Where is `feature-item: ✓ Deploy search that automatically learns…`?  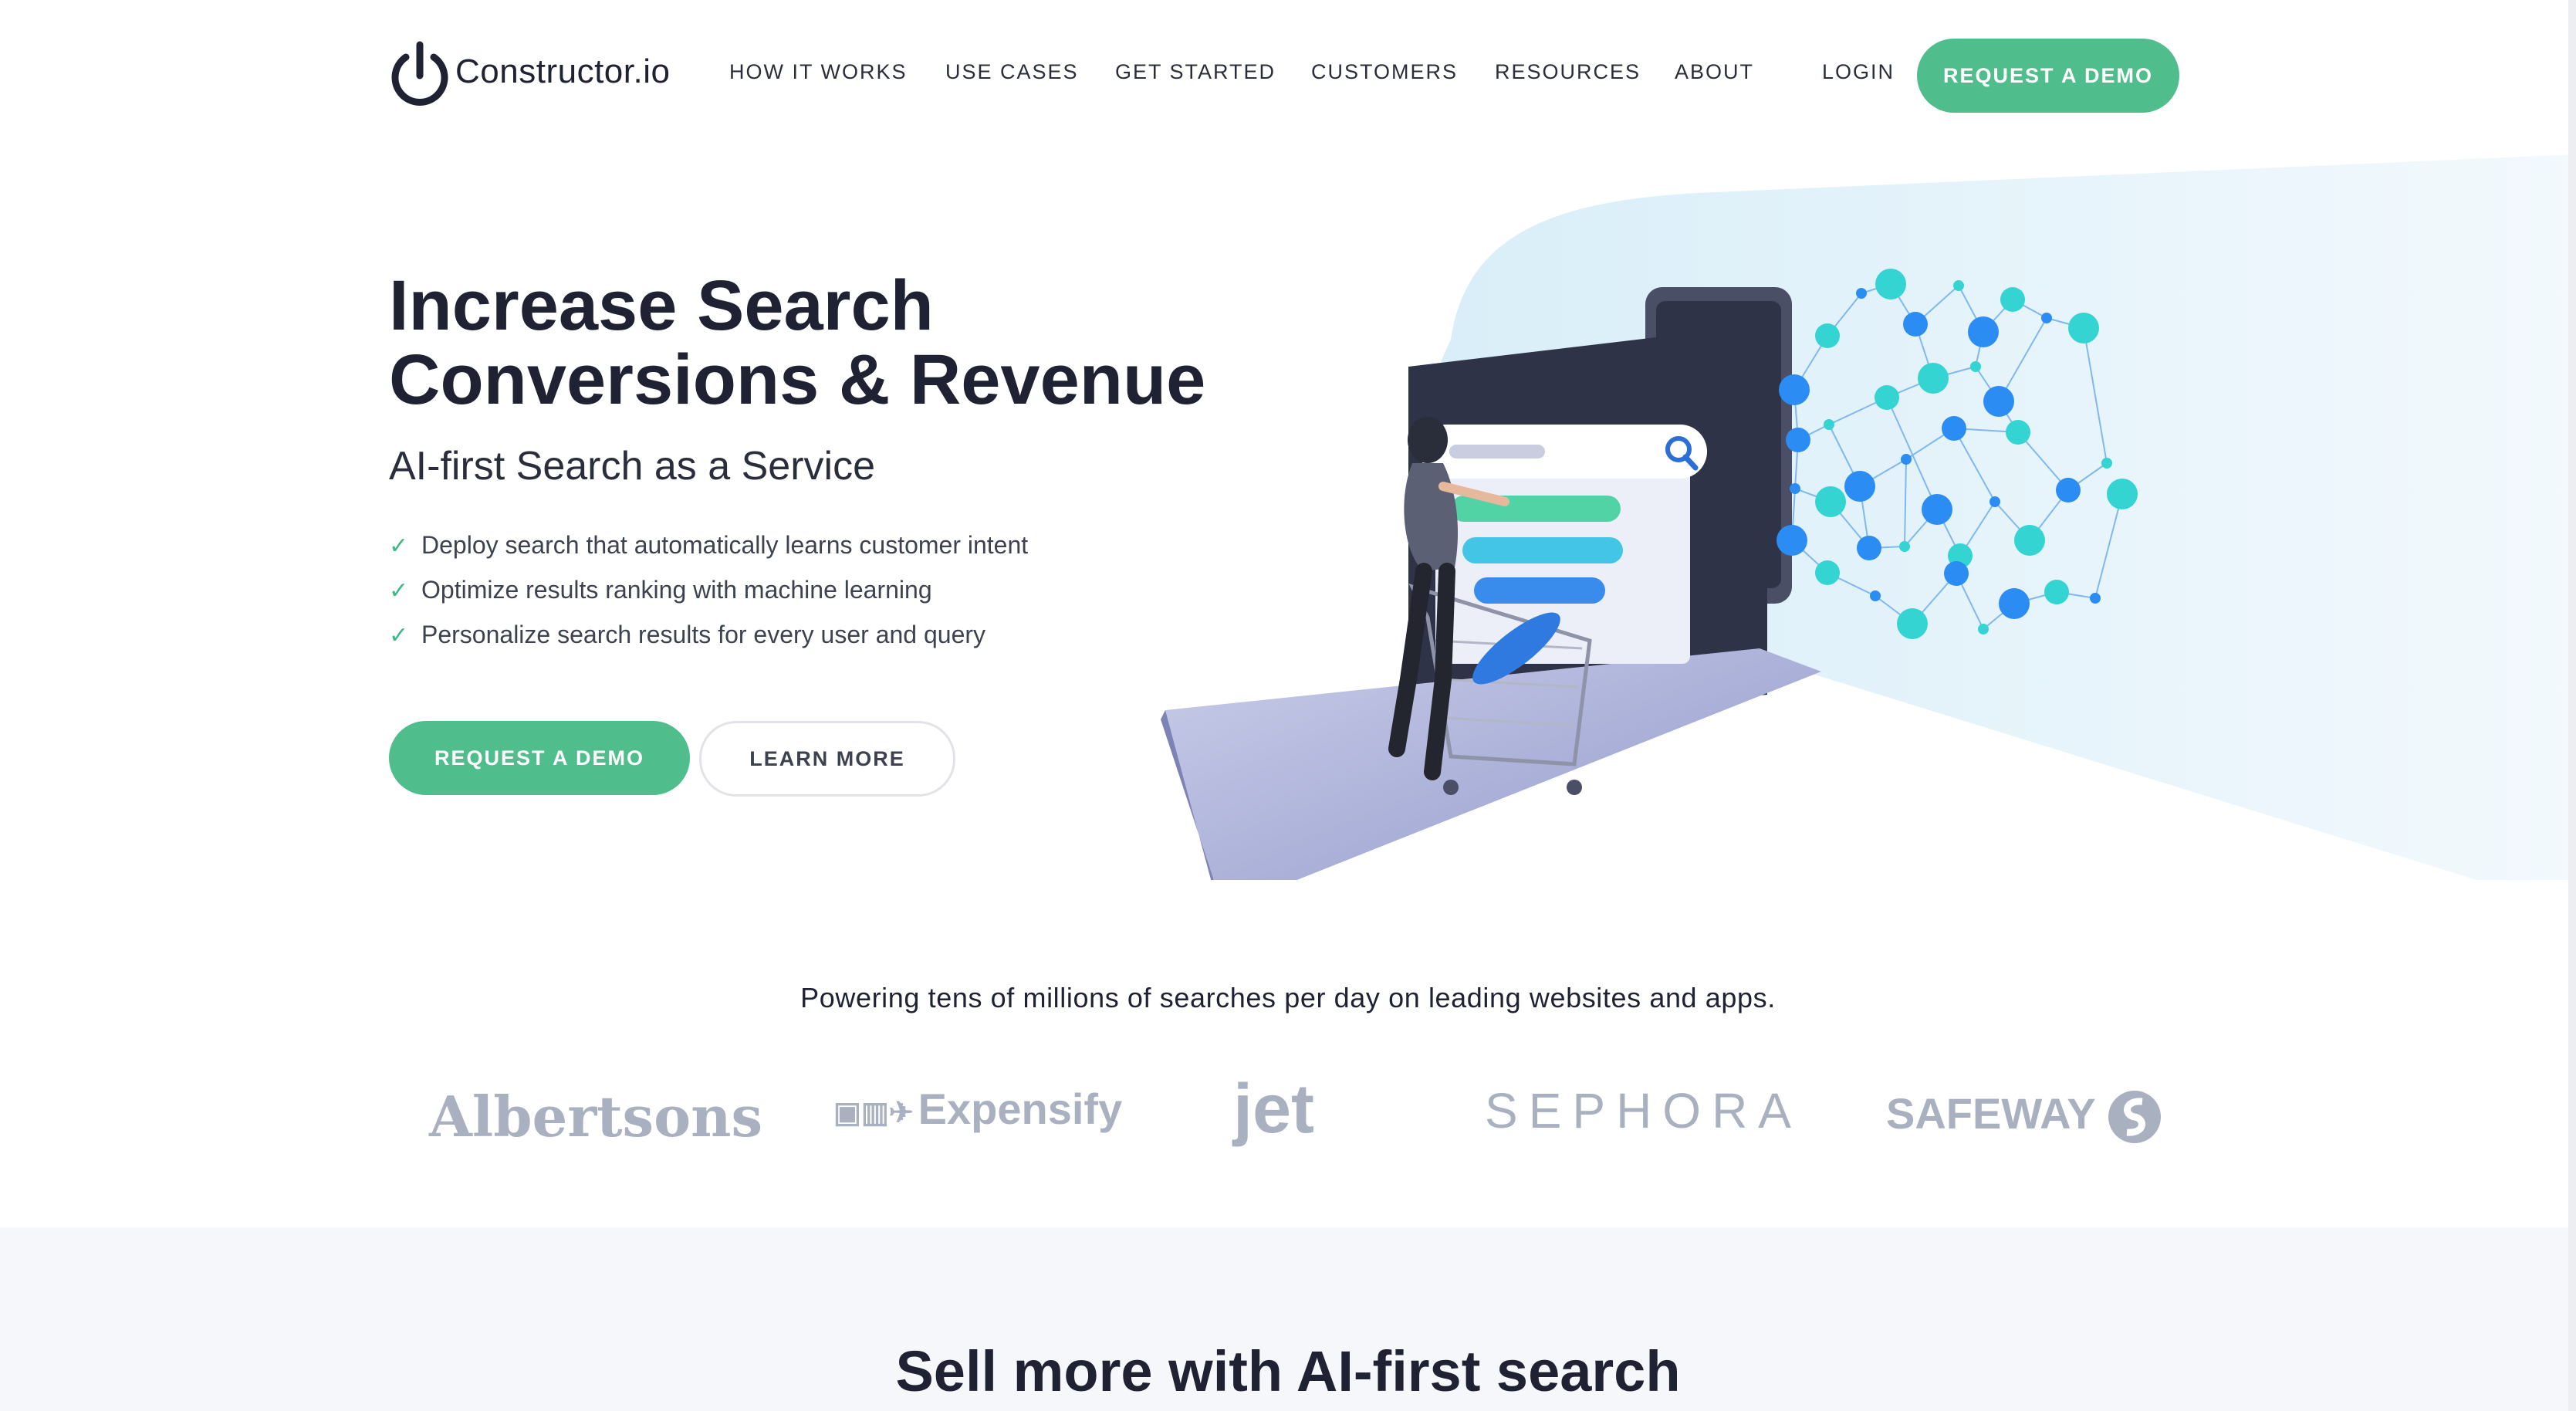
feature-item: ✓ Deploy search that automatically learns… is located at coordinates (708, 545).